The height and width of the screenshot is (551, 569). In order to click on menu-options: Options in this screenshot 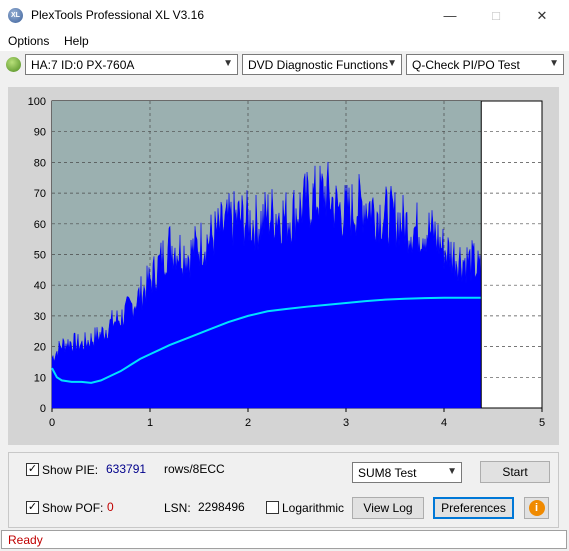, I will do `click(28, 41)`.